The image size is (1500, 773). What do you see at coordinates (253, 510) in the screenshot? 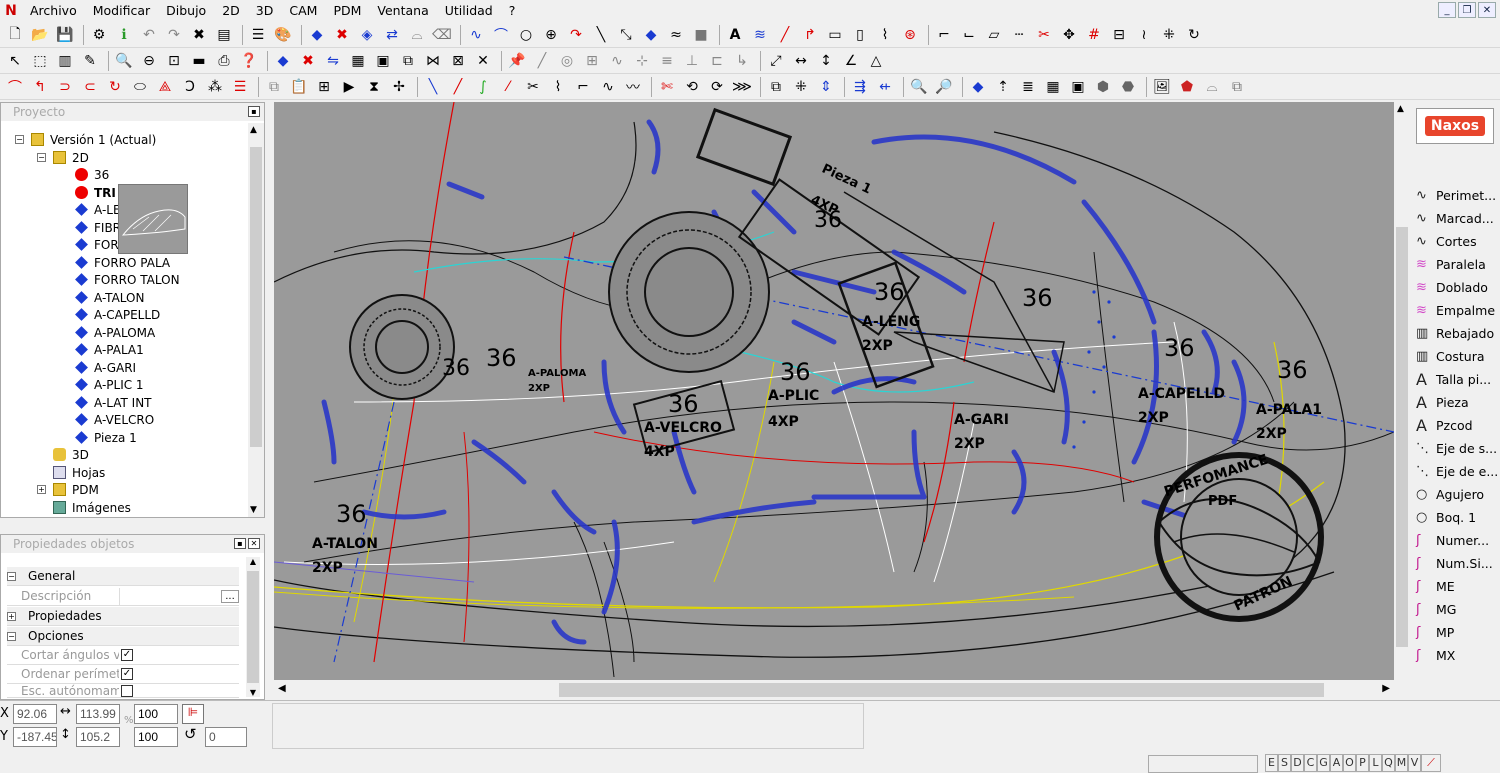
I see `scroll-down-icon: ▼` at bounding box center [253, 510].